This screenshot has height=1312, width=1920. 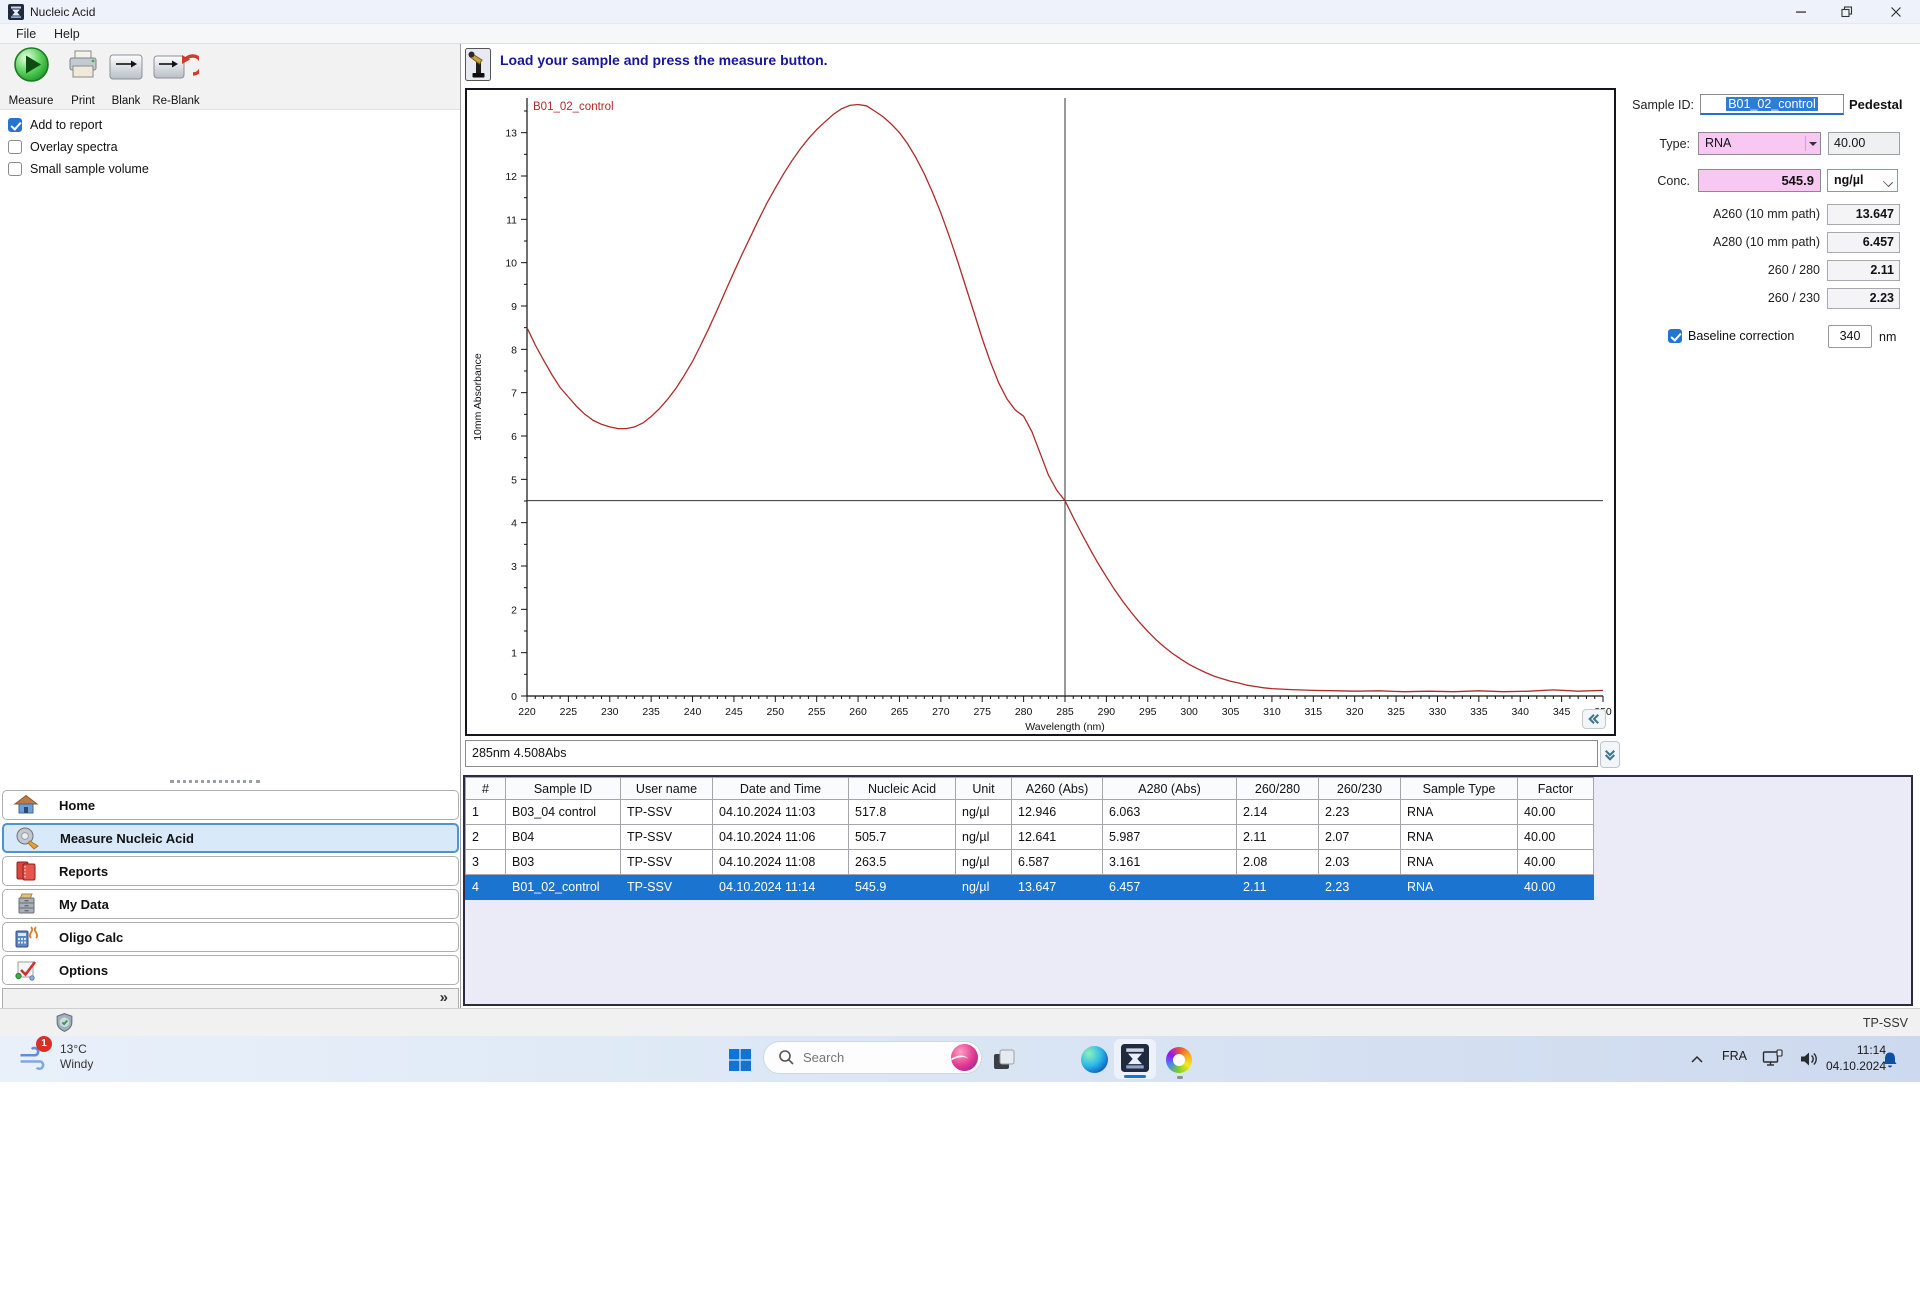 I want to click on table-cell: 263.5, so click(x=902, y=862).